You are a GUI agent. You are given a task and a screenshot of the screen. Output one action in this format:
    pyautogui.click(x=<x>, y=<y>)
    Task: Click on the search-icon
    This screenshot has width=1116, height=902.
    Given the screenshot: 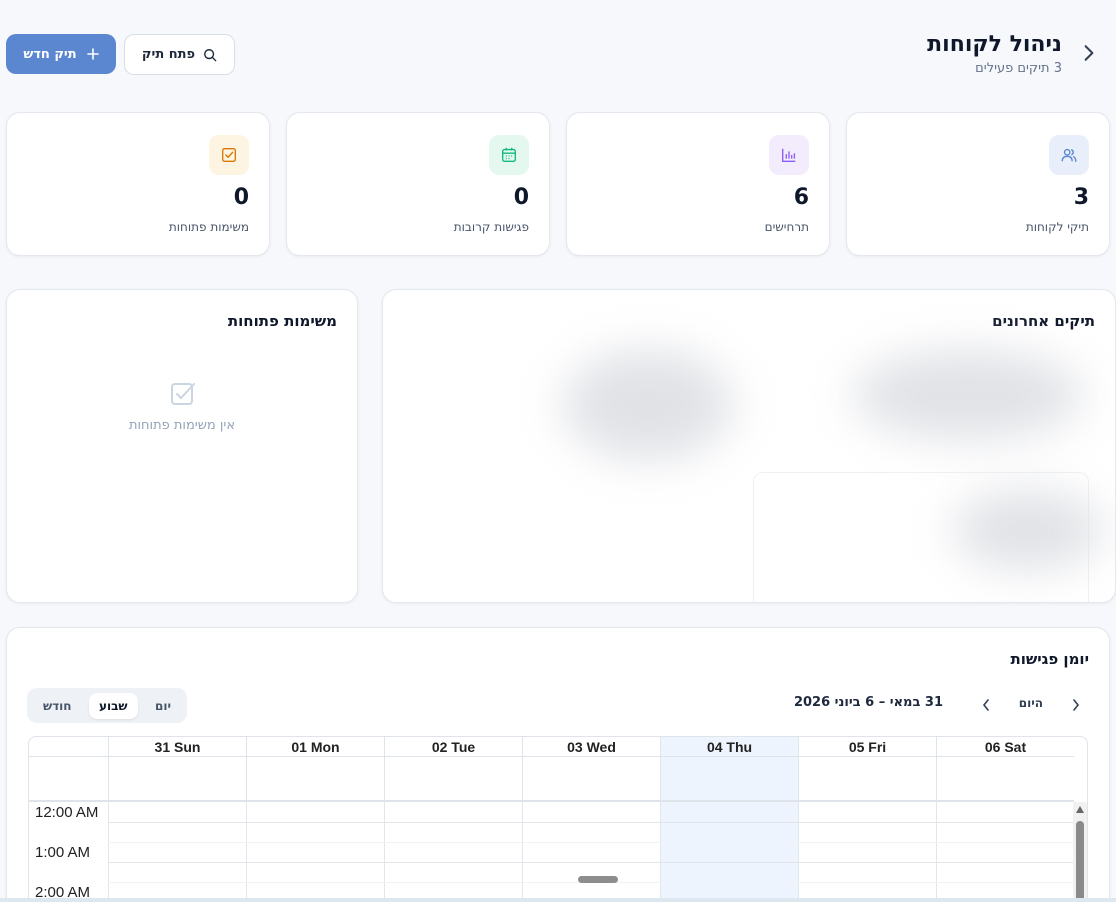 What is the action you would take?
    pyautogui.click(x=210, y=54)
    